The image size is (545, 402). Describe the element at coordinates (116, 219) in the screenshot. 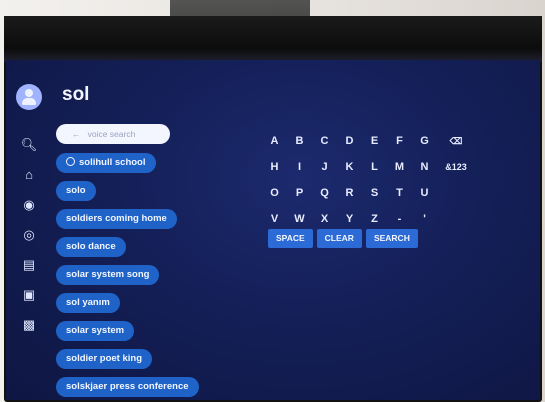

I see `suggestion-chip: soldiers coming home` at that location.